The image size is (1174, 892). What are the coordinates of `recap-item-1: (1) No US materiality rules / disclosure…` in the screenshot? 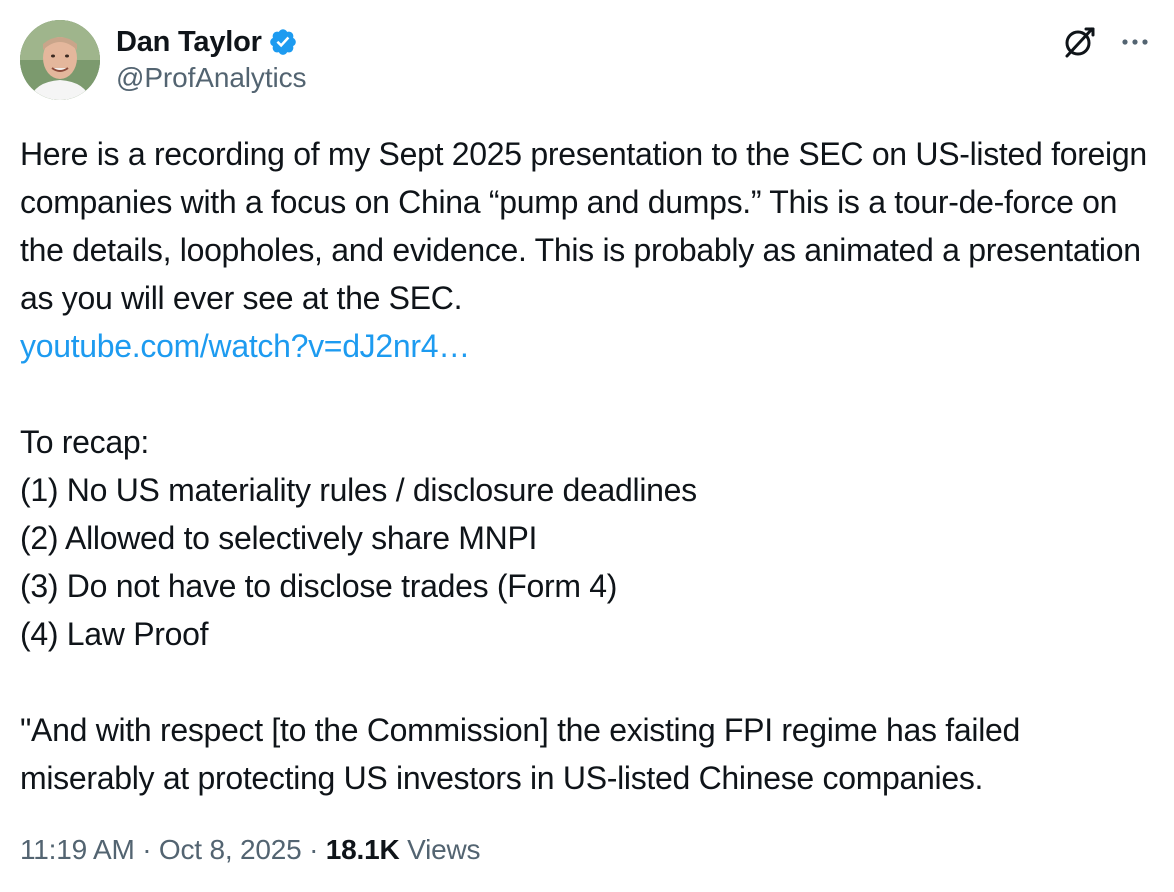 It's located at (358, 490).